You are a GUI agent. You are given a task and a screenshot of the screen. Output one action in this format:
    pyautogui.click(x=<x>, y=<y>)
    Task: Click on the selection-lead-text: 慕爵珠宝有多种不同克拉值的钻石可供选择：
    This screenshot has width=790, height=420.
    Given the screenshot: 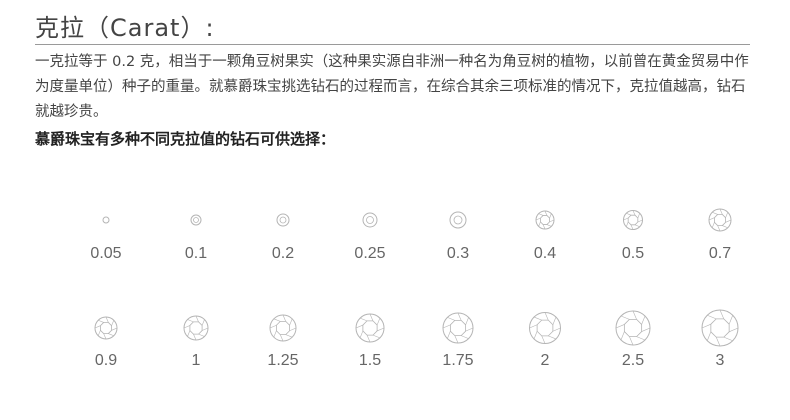 What is the action you would take?
    pyautogui.click(x=185, y=139)
    